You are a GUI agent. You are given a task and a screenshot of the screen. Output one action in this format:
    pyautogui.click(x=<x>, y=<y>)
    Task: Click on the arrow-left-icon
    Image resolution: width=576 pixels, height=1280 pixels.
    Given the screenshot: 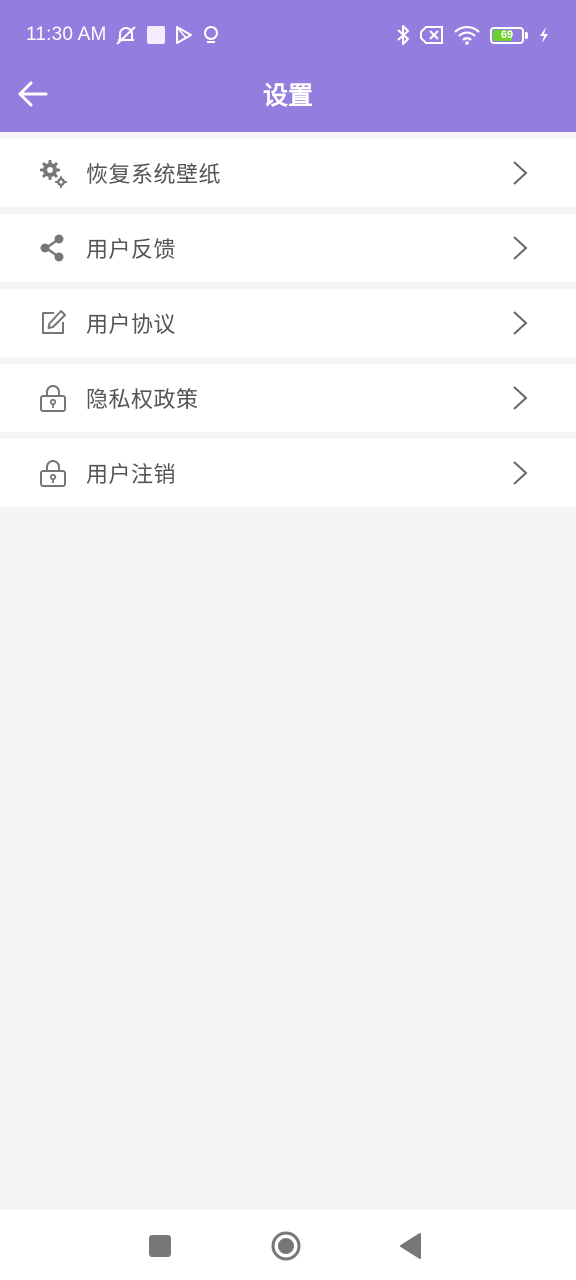 What is the action you would take?
    pyautogui.click(x=33, y=94)
    